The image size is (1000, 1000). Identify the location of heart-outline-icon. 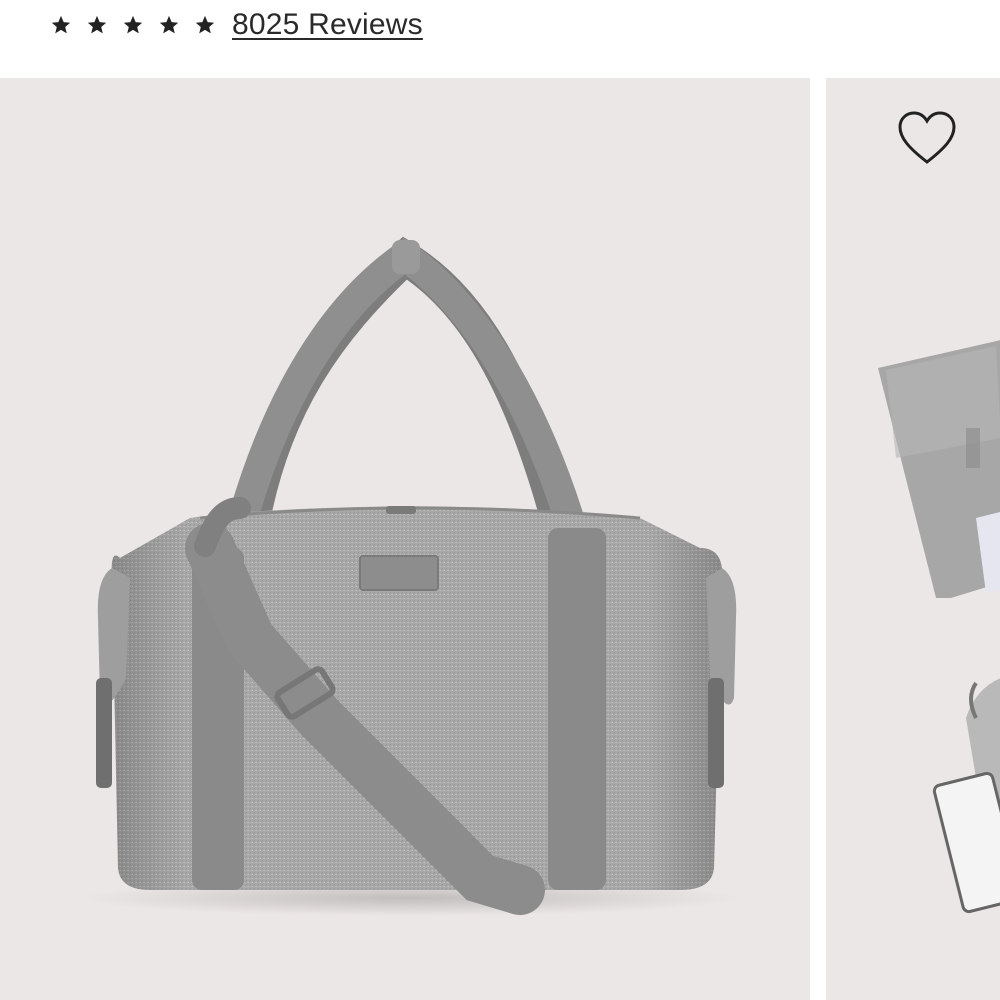
(927, 137).